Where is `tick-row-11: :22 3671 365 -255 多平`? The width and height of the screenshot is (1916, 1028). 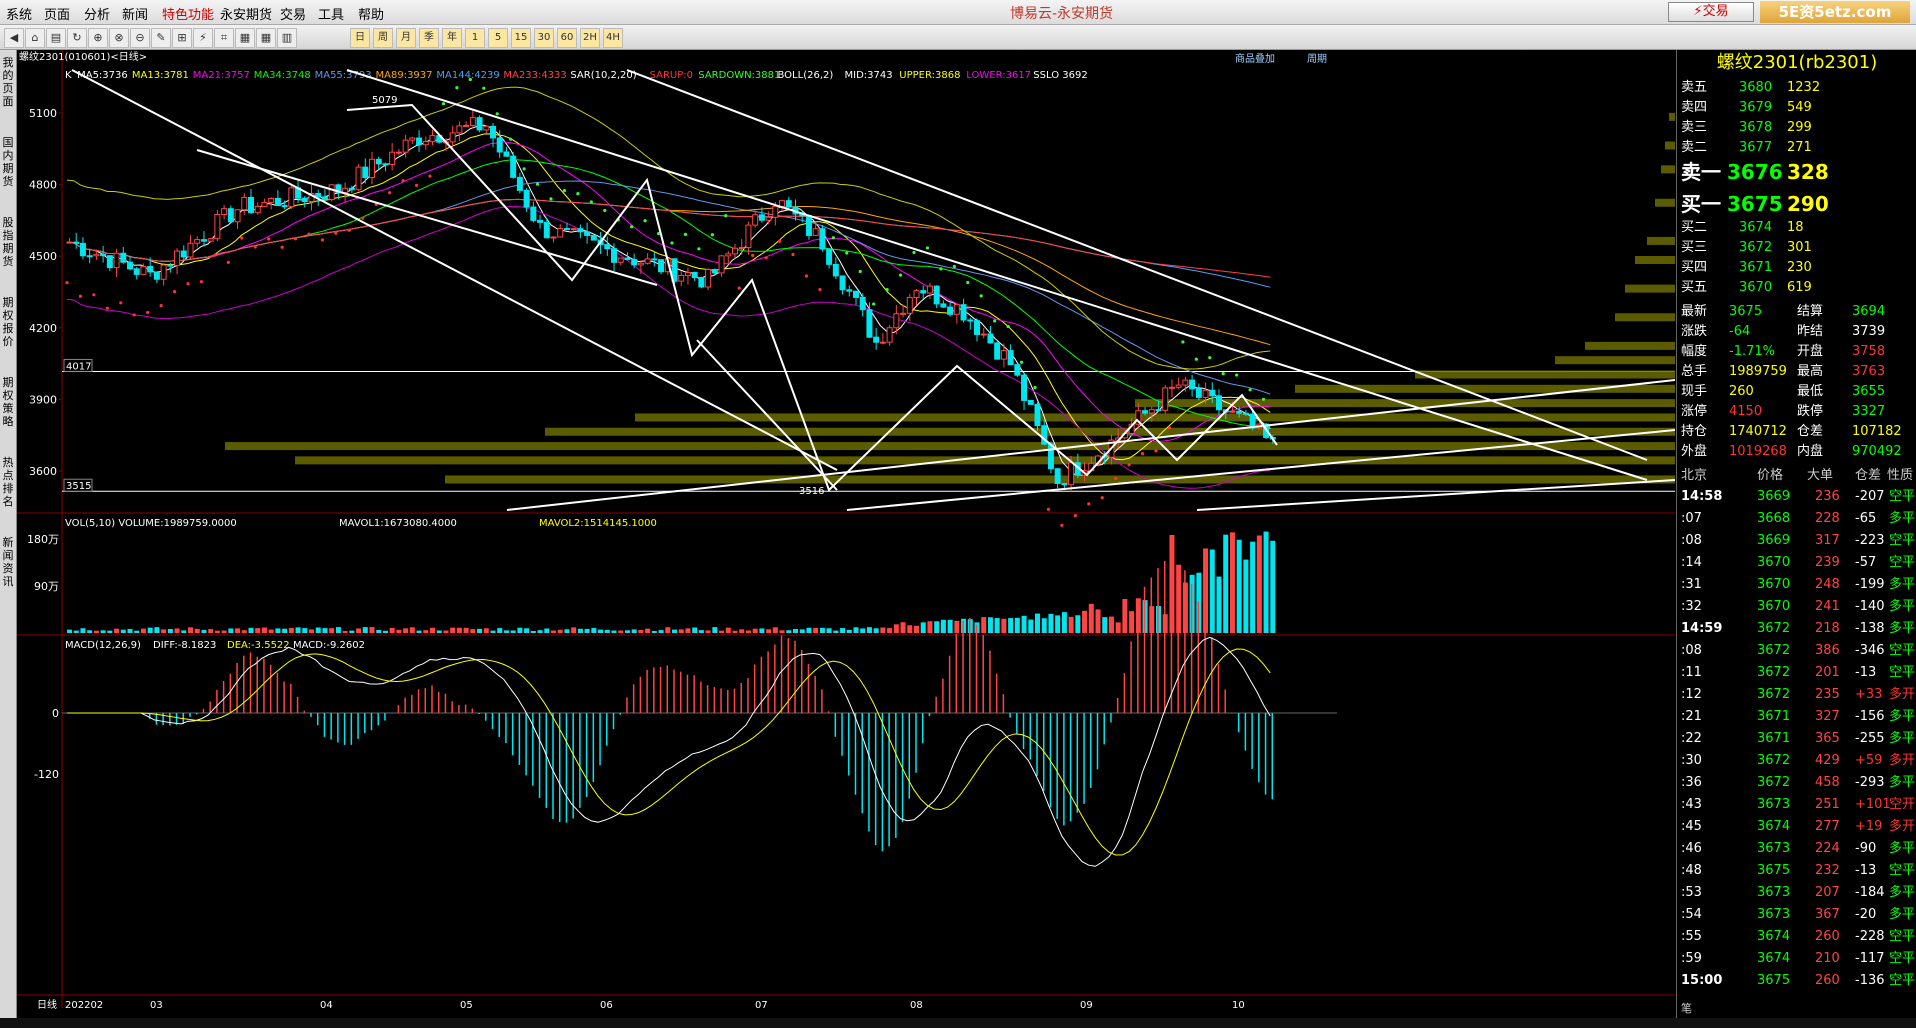 tick-row-11: :22 3671 365 -255 多平 is located at coordinates (1796, 739).